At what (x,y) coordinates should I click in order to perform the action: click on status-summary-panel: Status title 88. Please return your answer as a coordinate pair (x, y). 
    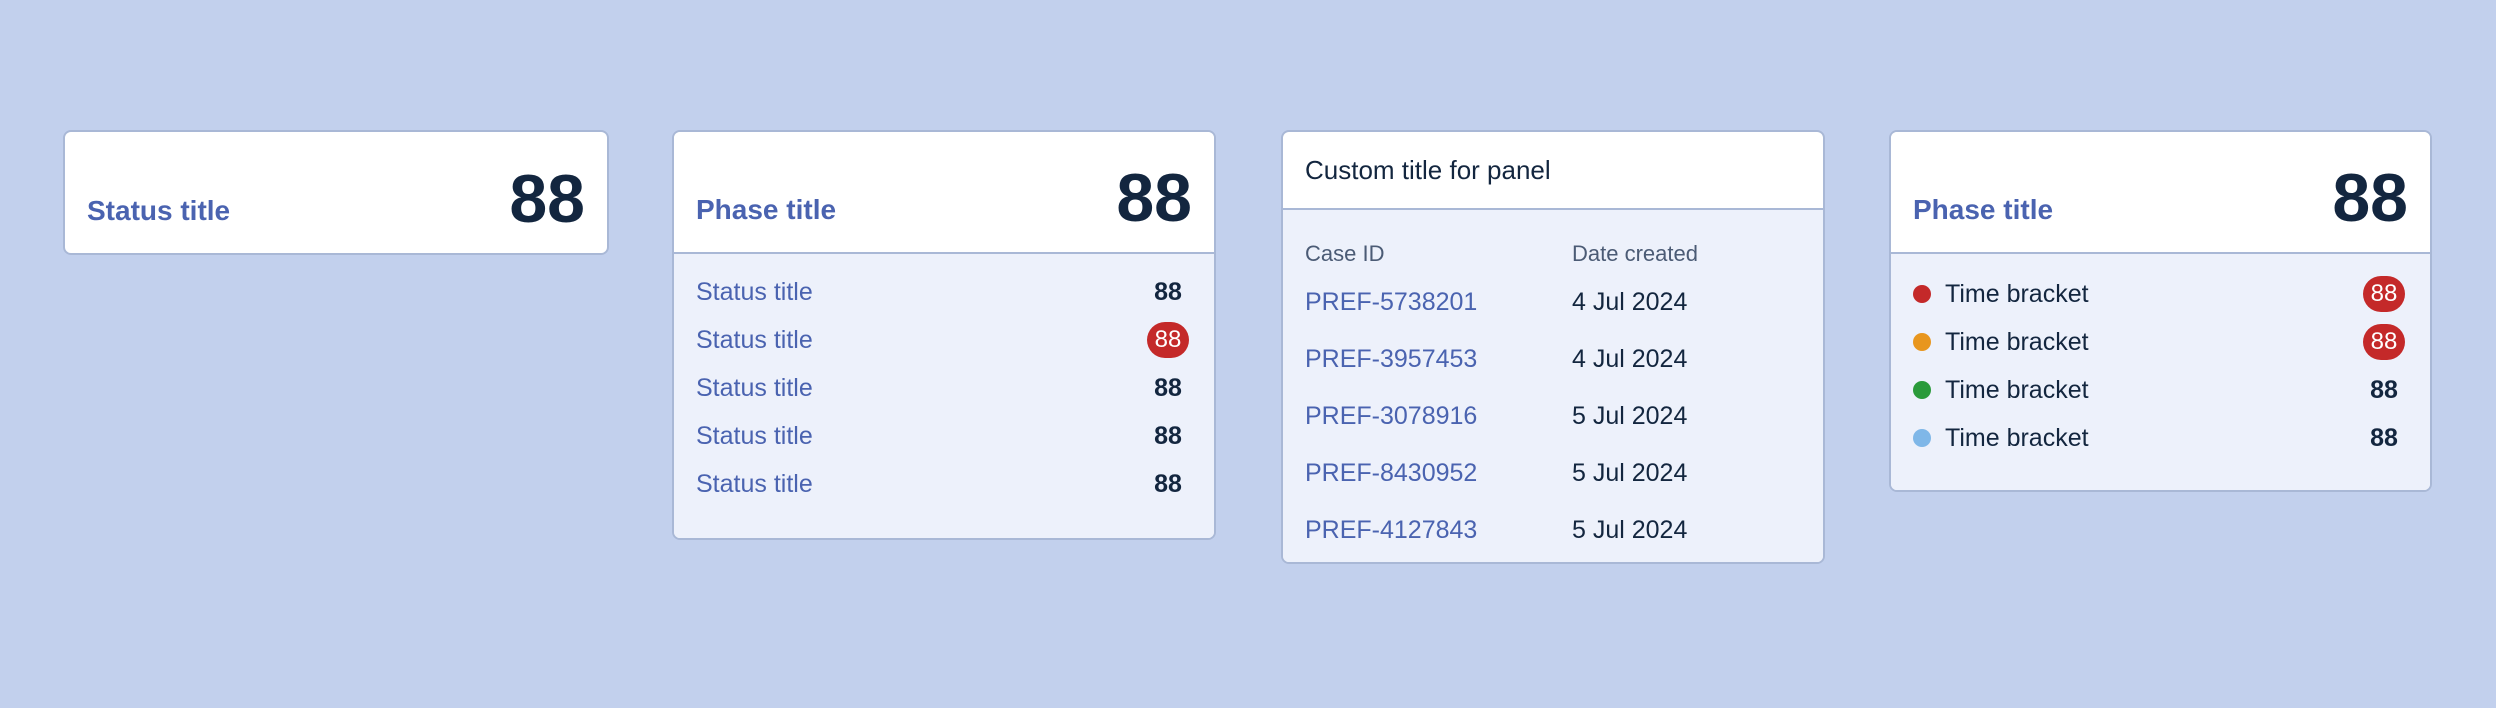
    Looking at the image, I should click on (336, 192).